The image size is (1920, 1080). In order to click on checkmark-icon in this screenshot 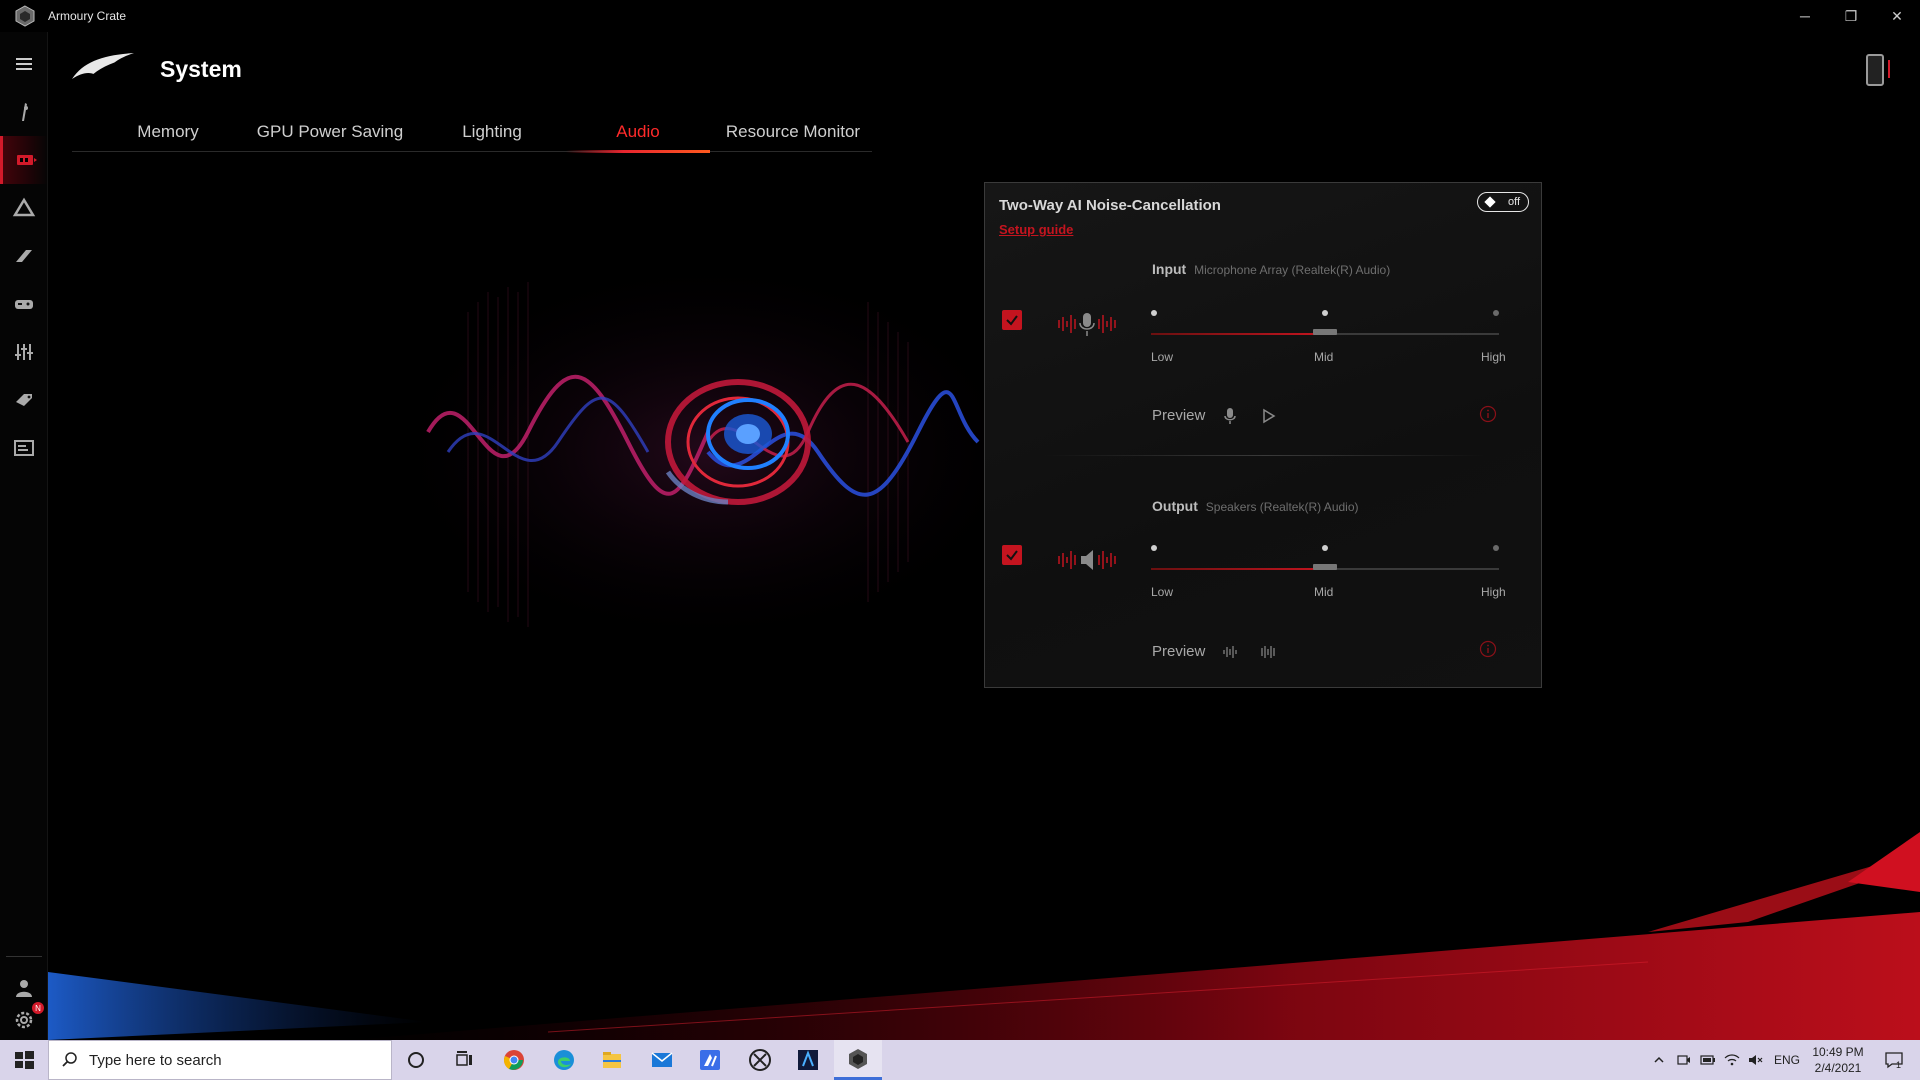, I will do `click(1012, 320)`.